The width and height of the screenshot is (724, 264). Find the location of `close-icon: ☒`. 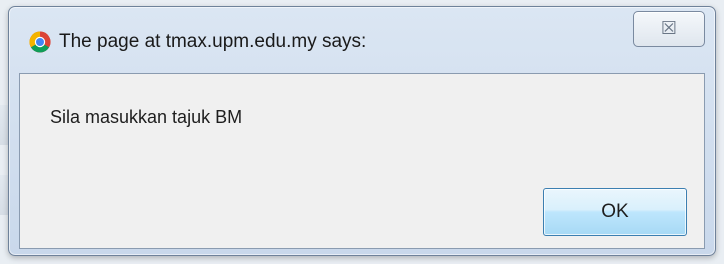

close-icon: ☒ is located at coordinates (669, 28).